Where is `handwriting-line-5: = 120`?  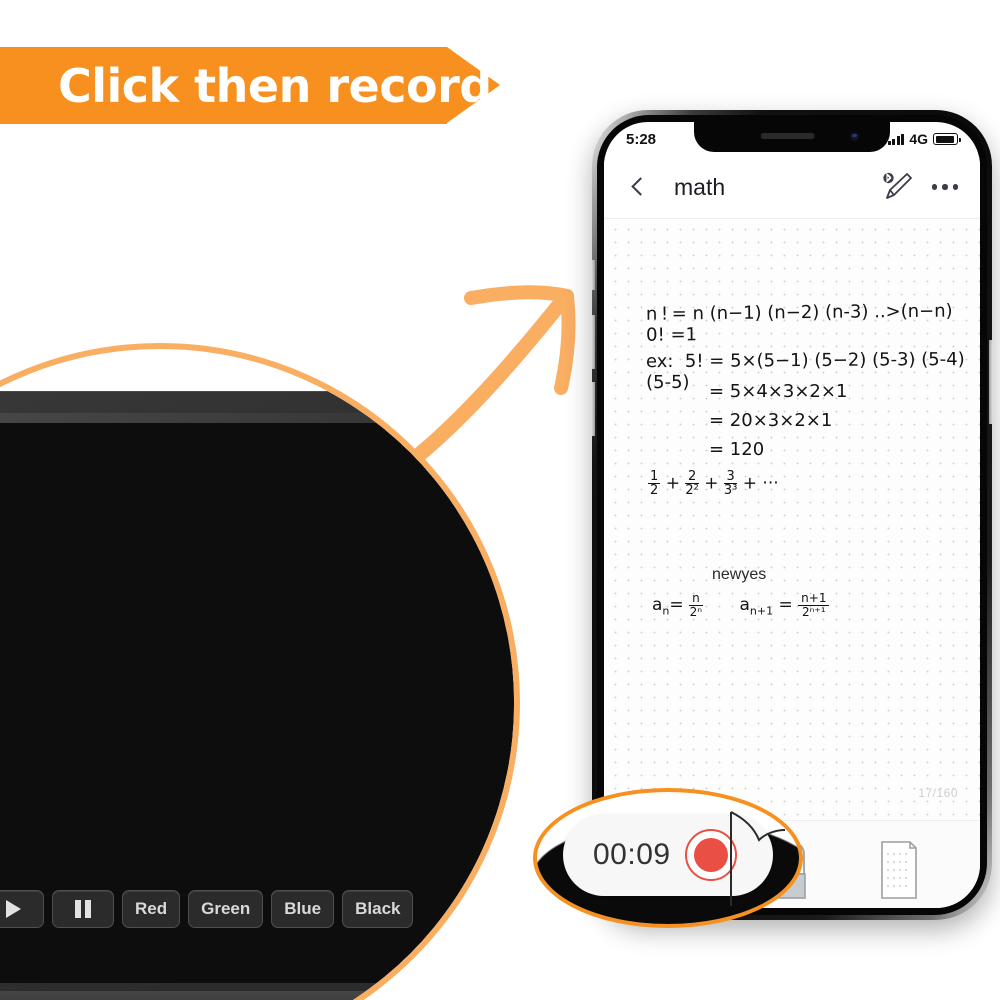 handwriting-line-5: = 120 is located at coordinates (737, 449).